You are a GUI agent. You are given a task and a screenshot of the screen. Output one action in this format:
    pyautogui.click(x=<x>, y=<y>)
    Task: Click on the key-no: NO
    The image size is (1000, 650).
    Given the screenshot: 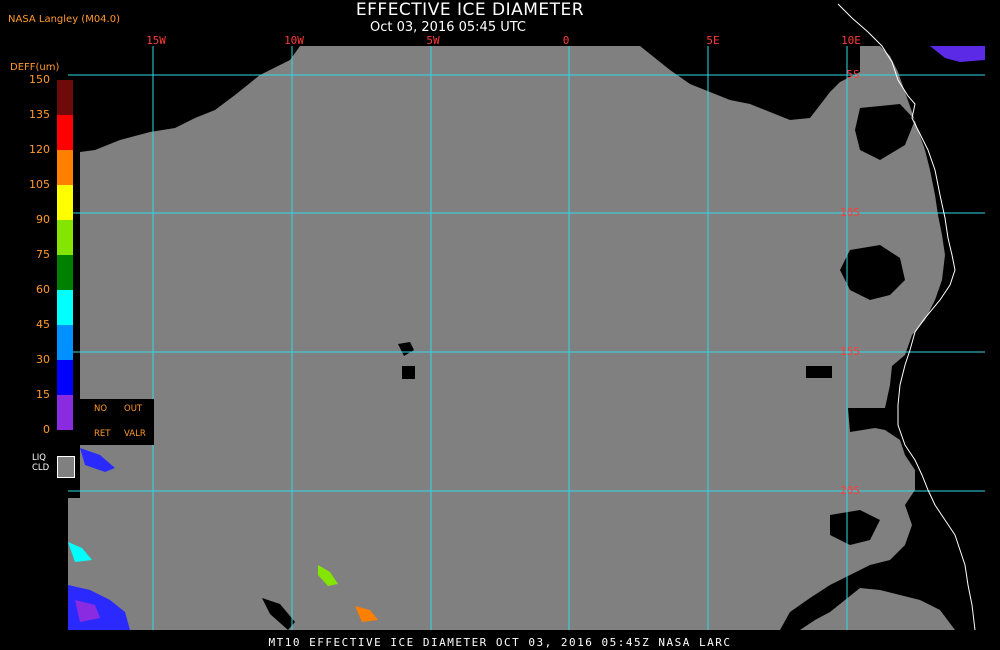 What is the action you would take?
    pyautogui.click(x=101, y=409)
    